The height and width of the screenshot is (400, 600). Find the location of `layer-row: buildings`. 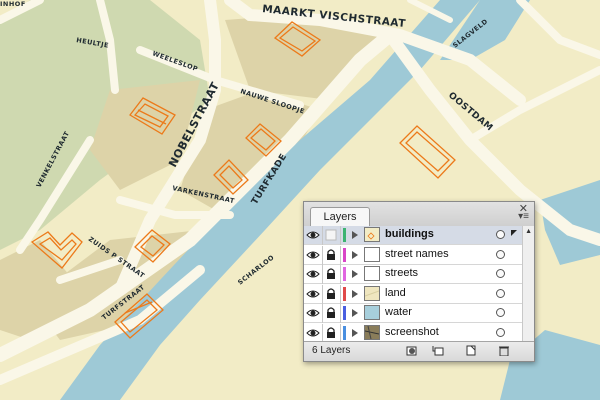

layer-row: buildings is located at coordinates (419, 235).